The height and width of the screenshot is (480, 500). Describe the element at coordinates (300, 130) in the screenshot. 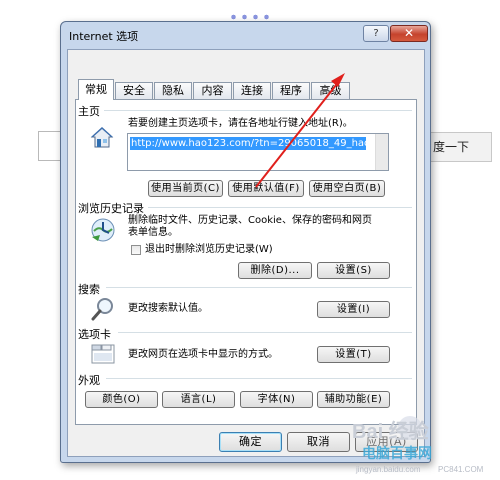

I see `red-annotation-arrow` at that location.